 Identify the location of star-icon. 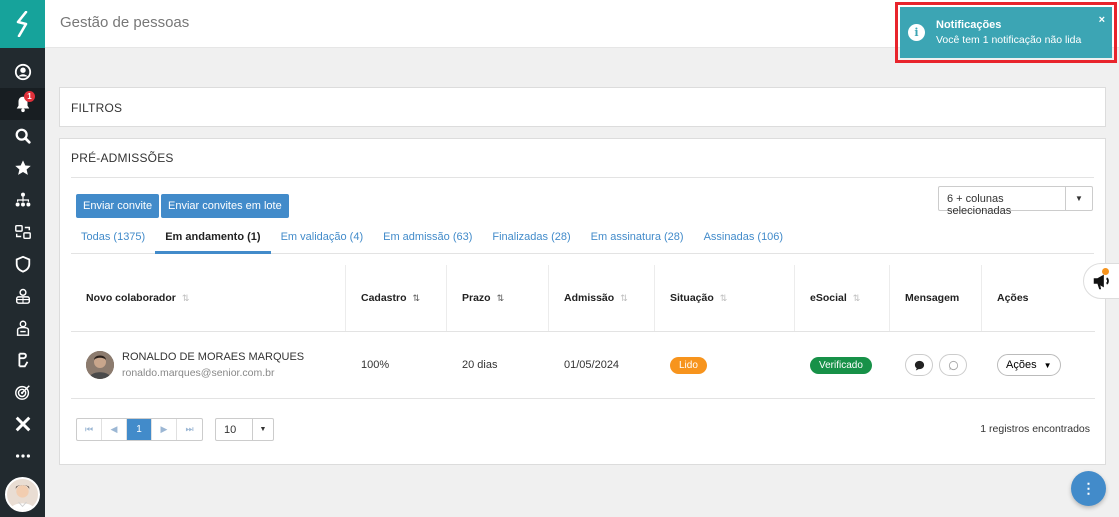
(22, 168).